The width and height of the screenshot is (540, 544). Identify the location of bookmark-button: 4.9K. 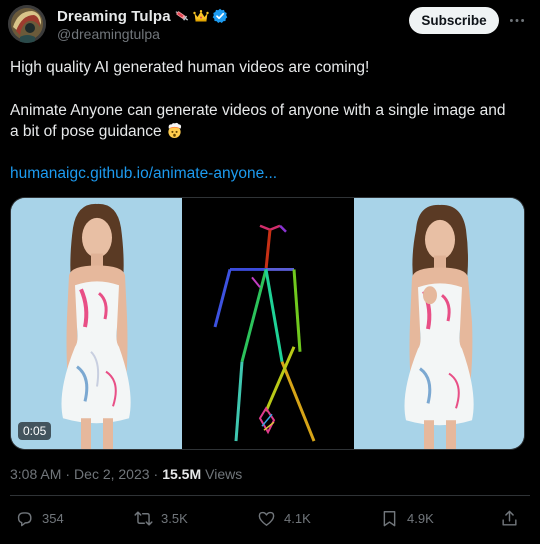
(407, 518).